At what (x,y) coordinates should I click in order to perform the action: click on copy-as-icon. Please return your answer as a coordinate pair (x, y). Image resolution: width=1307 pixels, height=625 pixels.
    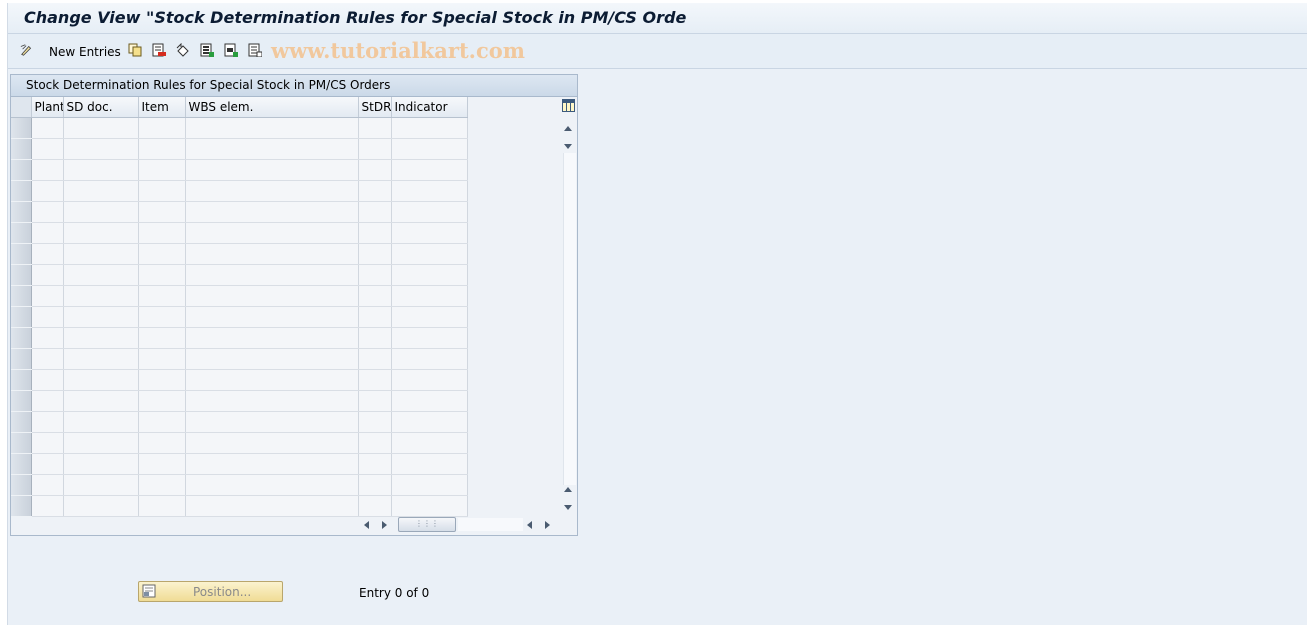
    Looking at the image, I should click on (135, 49).